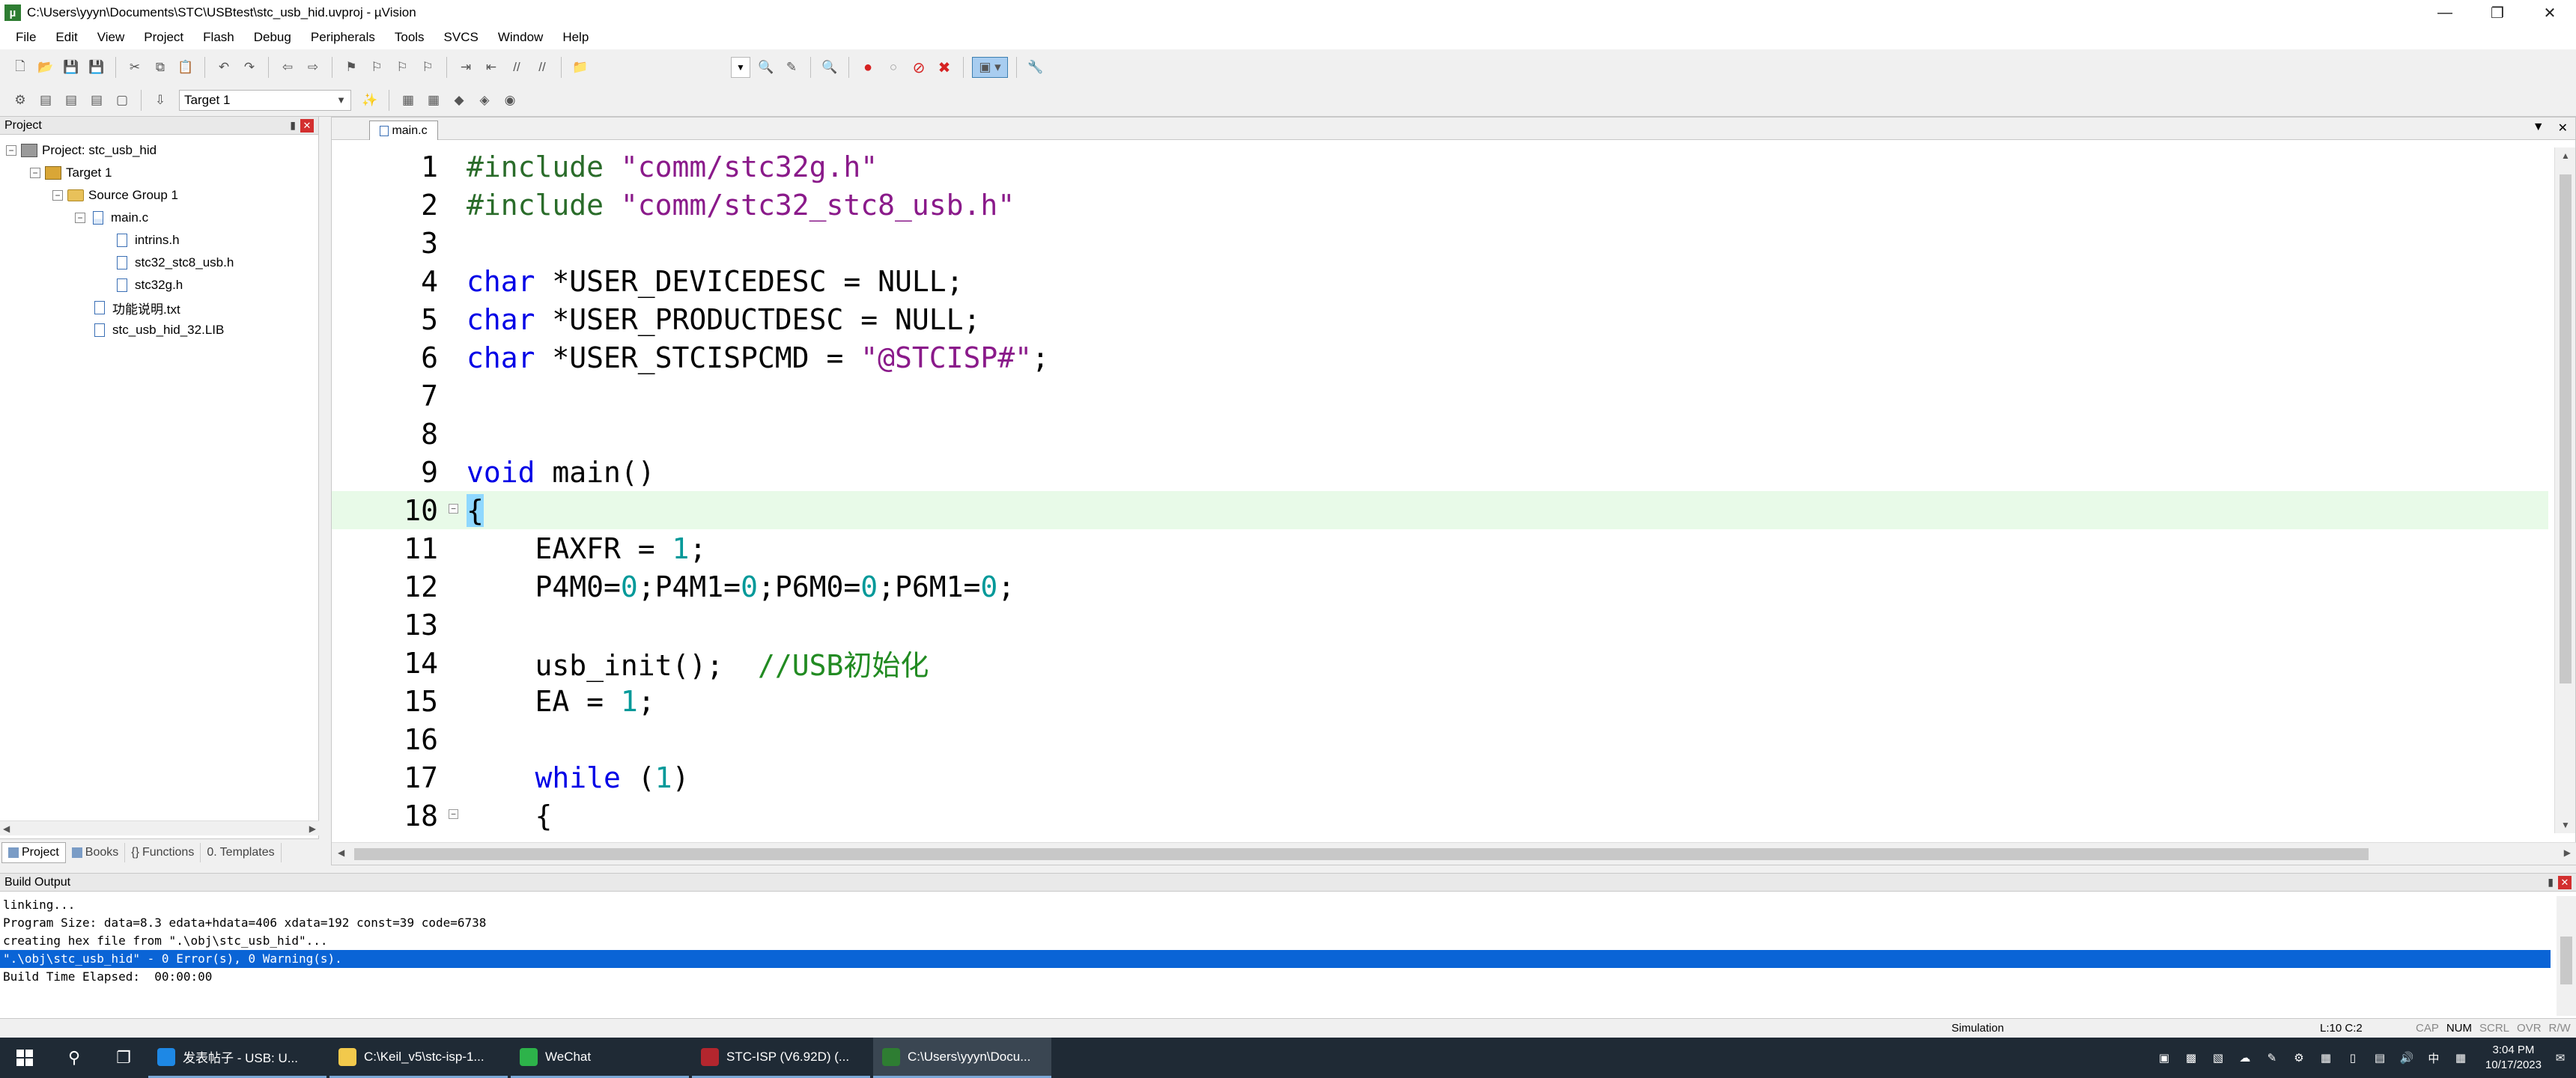 The width and height of the screenshot is (2576, 1078). Describe the element at coordinates (2565, 825) in the screenshot. I see `scroll-down-icon: ▼` at that location.